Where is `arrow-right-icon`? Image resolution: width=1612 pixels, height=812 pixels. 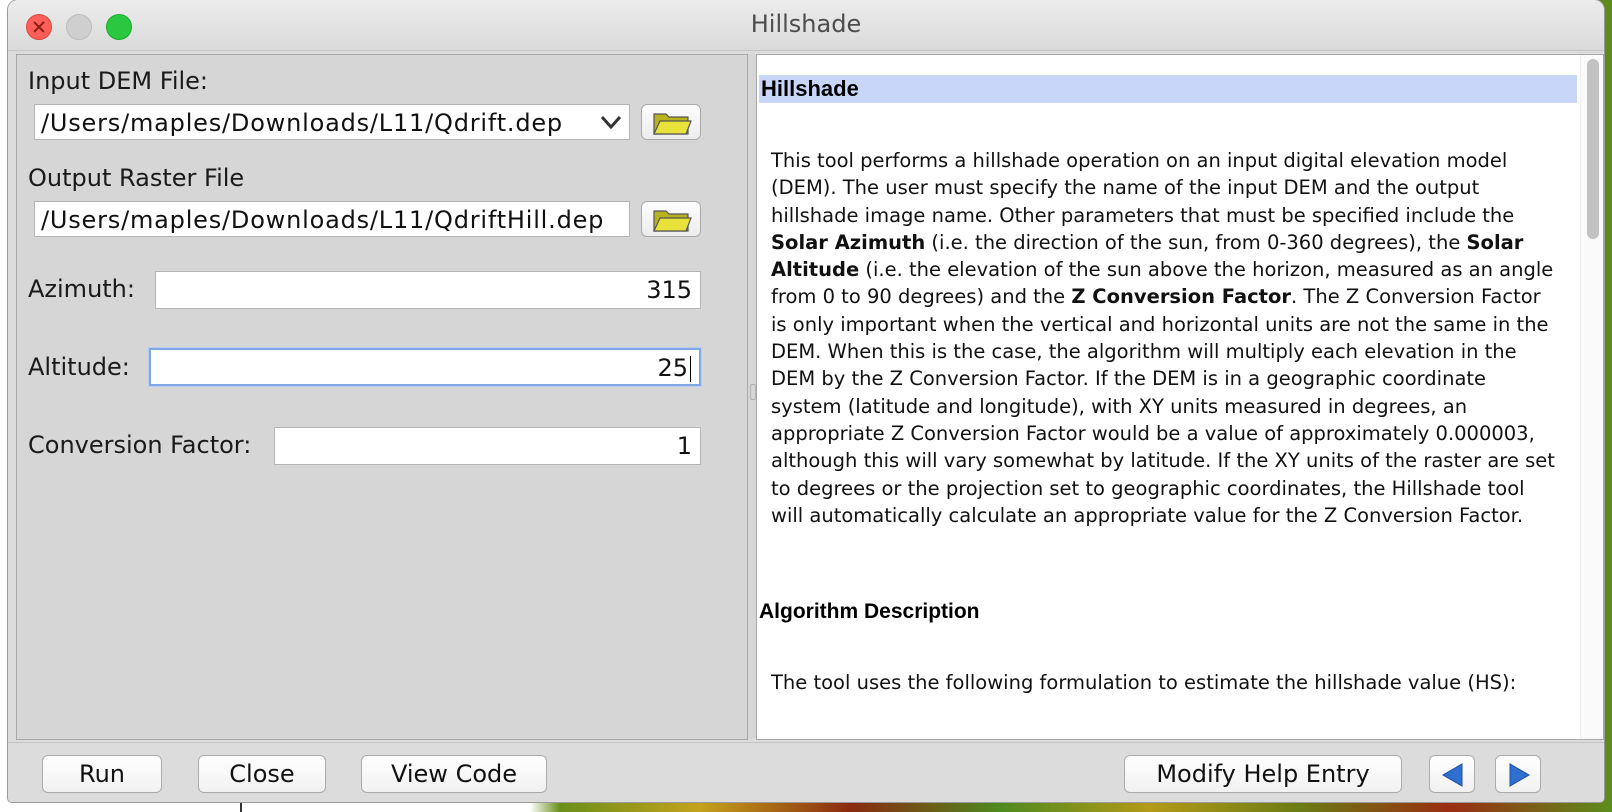
arrow-right-icon is located at coordinates (1519, 775).